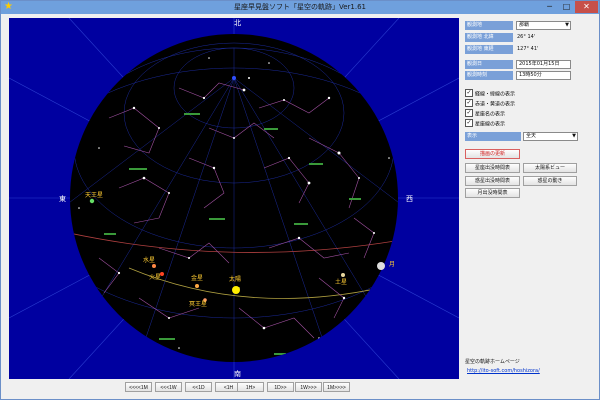  Describe the element at coordinates (586, 7) in the screenshot. I see `close-button: ✕` at that location.